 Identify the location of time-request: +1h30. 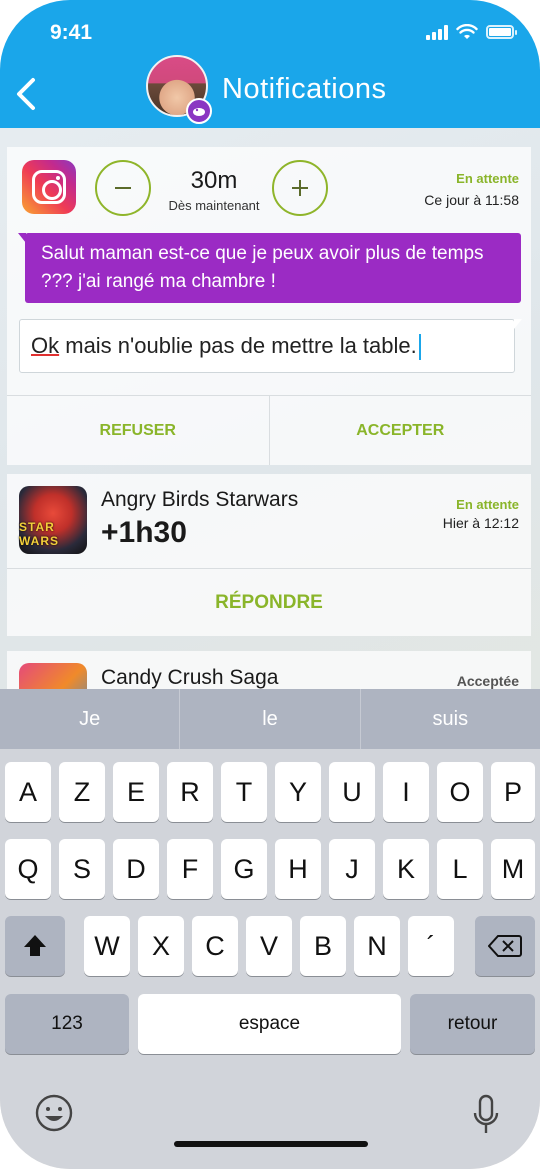
(144, 532).